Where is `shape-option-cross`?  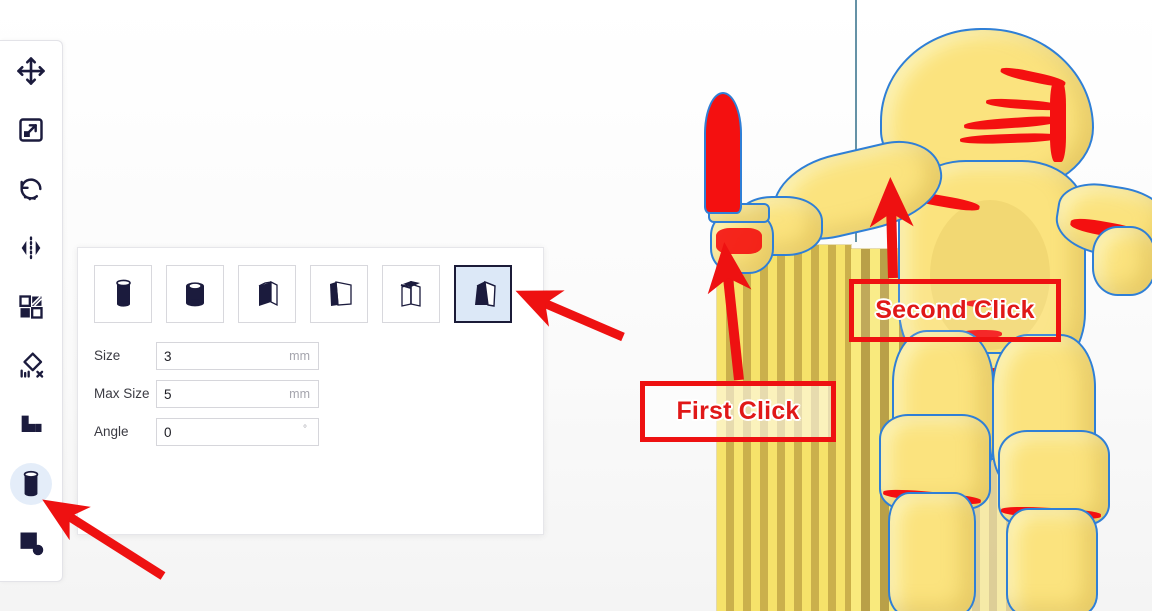 shape-option-cross is located at coordinates (411, 294).